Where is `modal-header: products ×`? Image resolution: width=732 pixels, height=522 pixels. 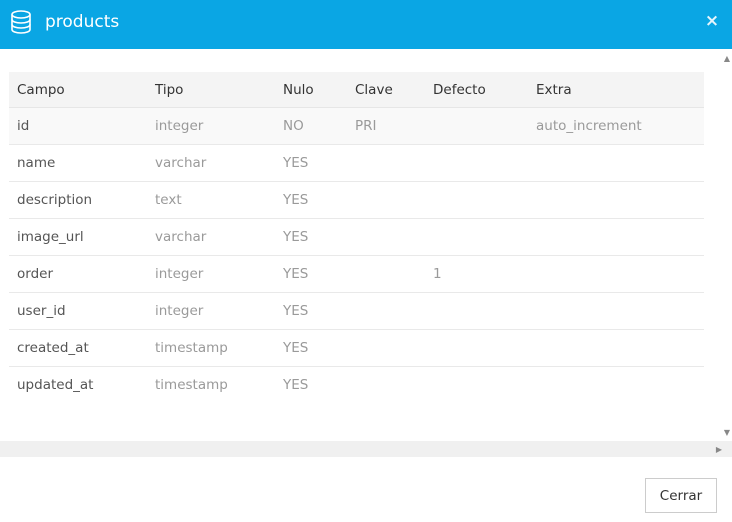 modal-header: products × is located at coordinates (366, 24).